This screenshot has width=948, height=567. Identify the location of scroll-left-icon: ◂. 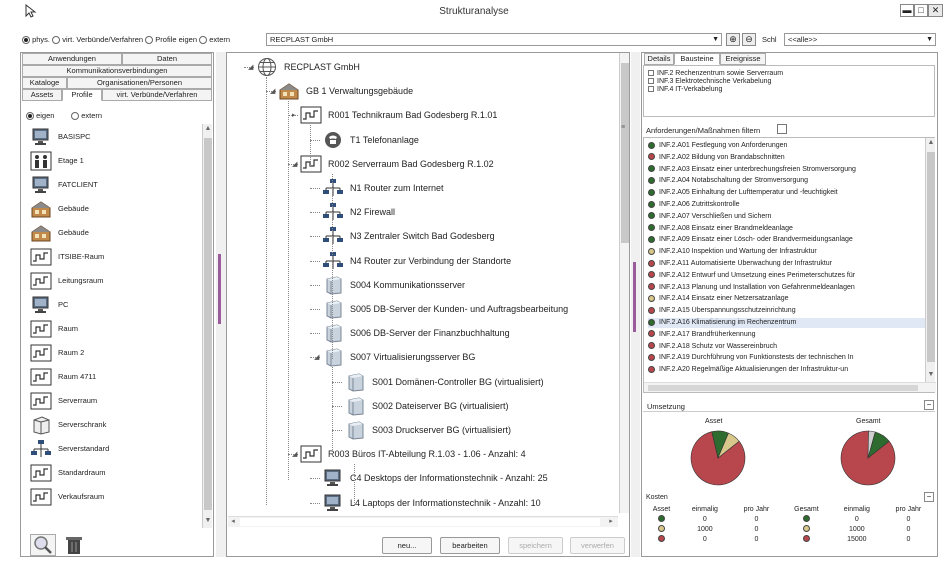
(233, 522).